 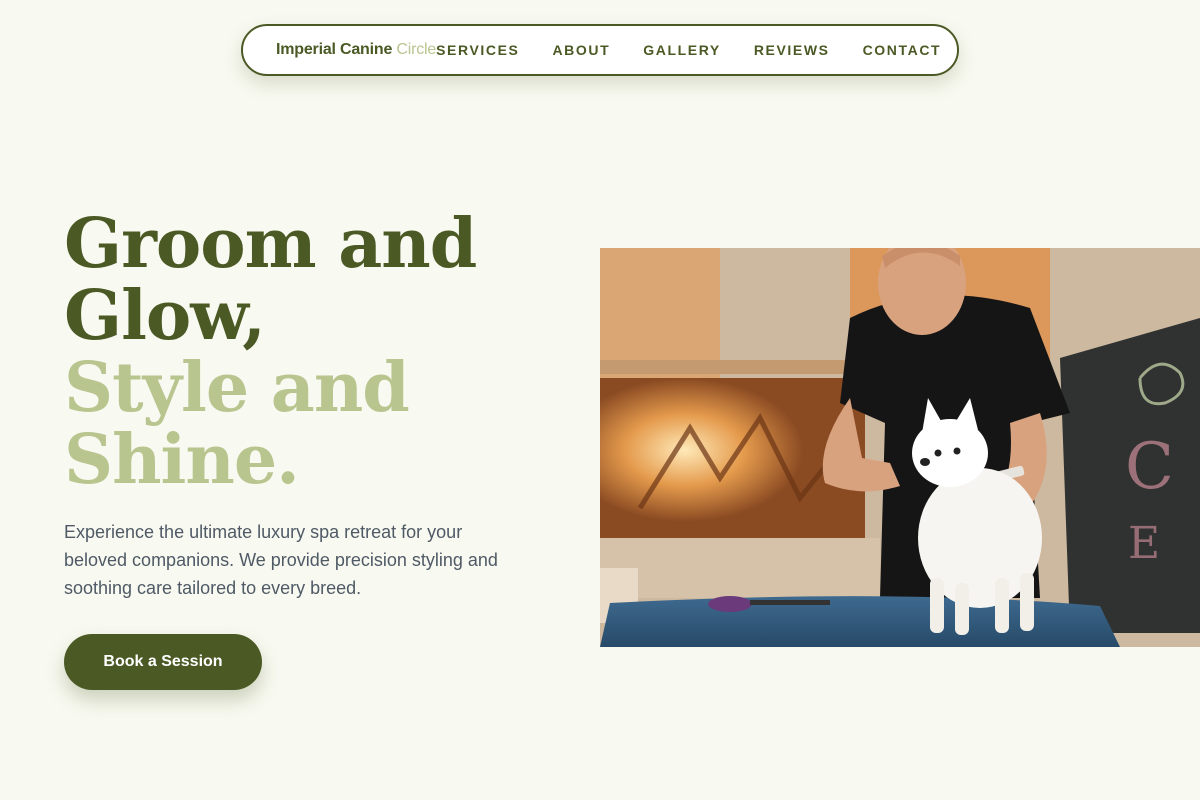 What do you see at coordinates (1144, 543) in the screenshot?
I see `svg-text: E` at bounding box center [1144, 543].